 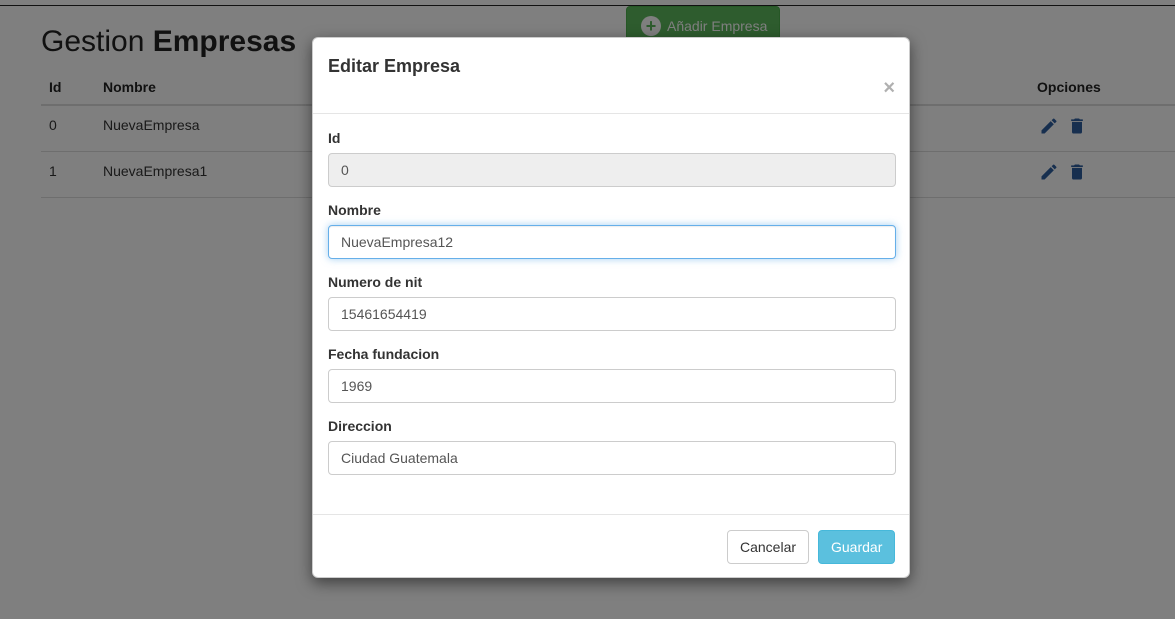 I want to click on form-group-nombre: Nombre, so click(x=612, y=230).